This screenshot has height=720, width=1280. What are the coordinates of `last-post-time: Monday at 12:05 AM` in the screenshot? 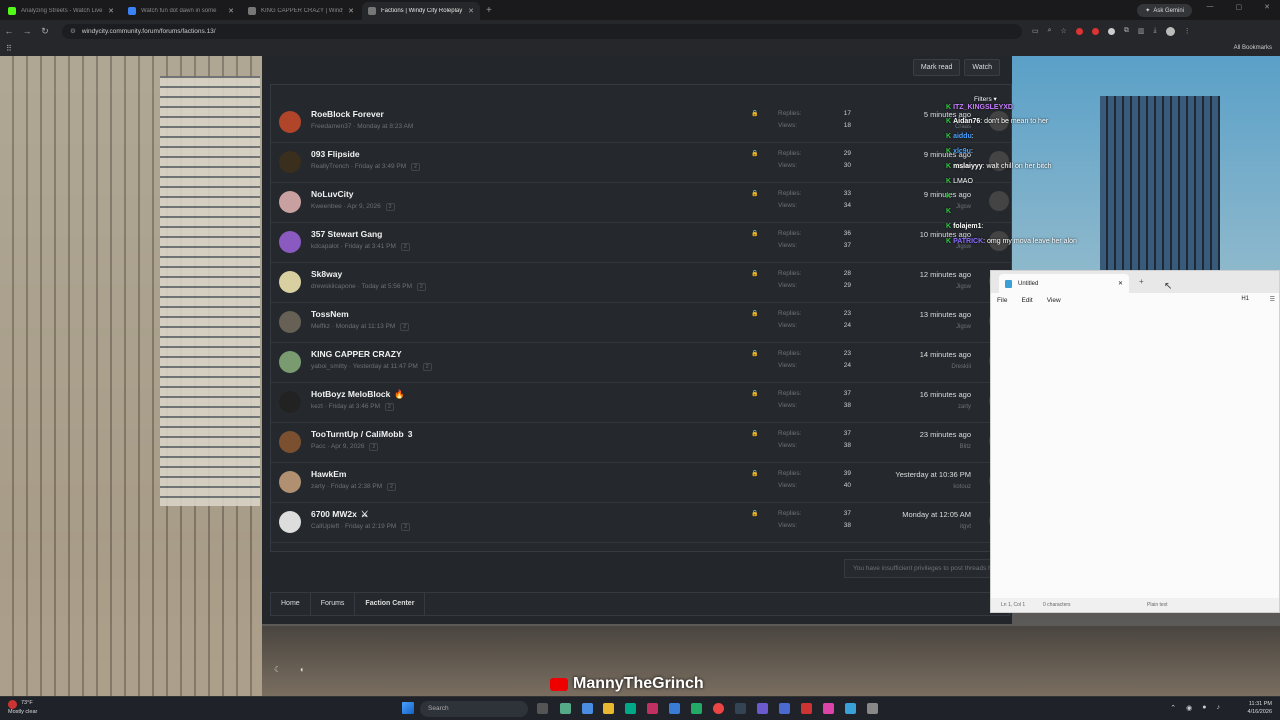 It's located at (936, 514).